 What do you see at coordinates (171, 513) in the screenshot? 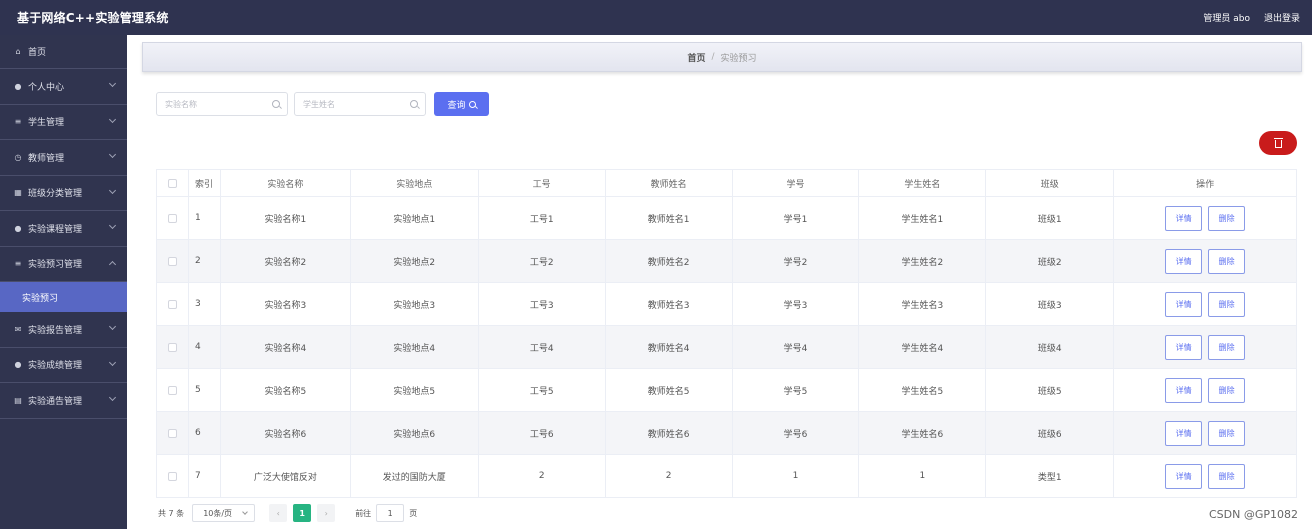
I see `total-count: 共 7 条` at bounding box center [171, 513].